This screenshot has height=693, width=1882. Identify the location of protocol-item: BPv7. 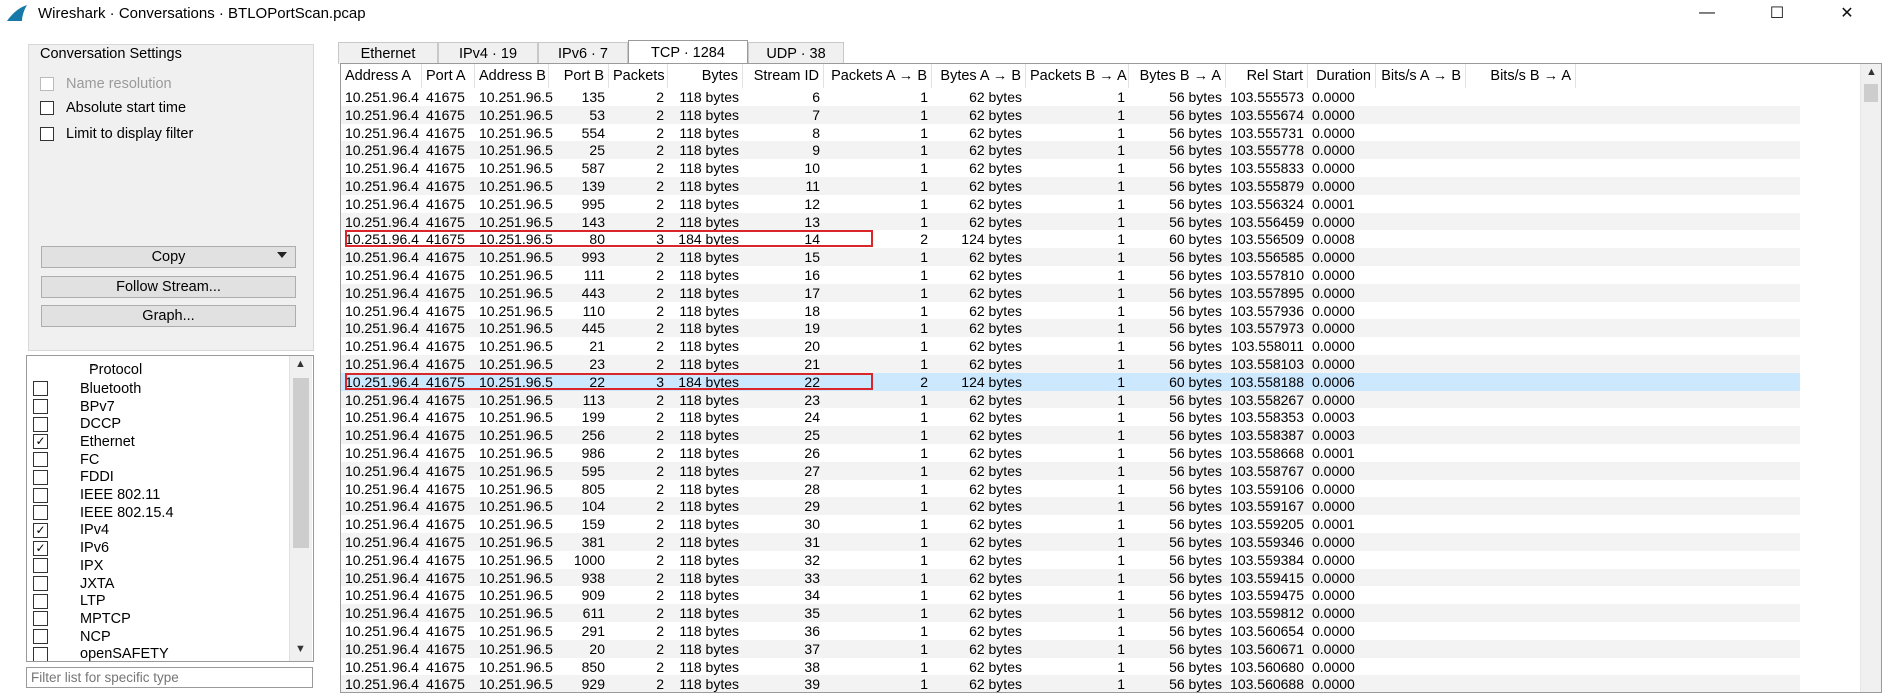
(71, 407).